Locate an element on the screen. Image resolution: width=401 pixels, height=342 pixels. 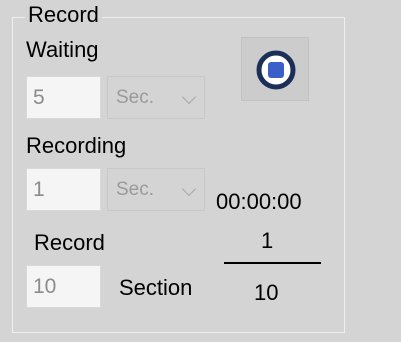
waiting-unit-value: Sec. is located at coordinates (135, 97).